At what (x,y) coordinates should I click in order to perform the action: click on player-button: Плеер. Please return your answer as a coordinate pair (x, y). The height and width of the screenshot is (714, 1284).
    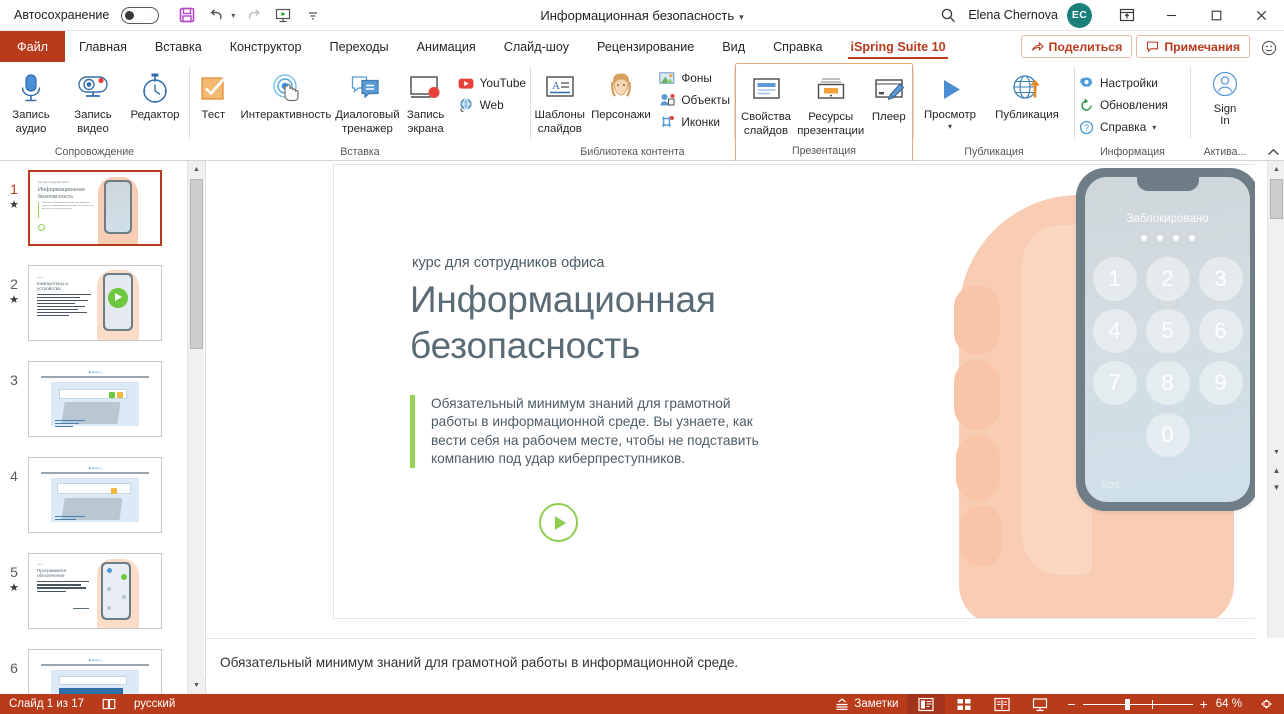
    Looking at the image, I should click on (889, 96).